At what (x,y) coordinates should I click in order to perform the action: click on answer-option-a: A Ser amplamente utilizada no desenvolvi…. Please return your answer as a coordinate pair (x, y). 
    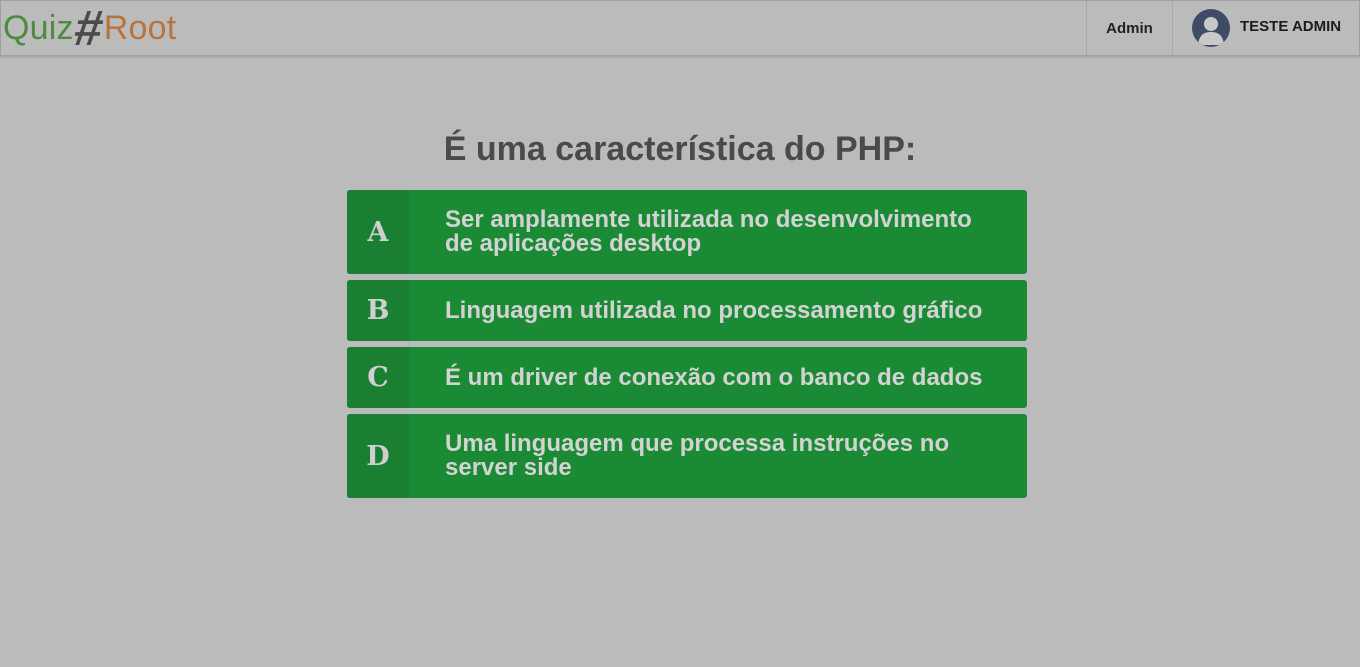
    Looking at the image, I should click on (687, 232).